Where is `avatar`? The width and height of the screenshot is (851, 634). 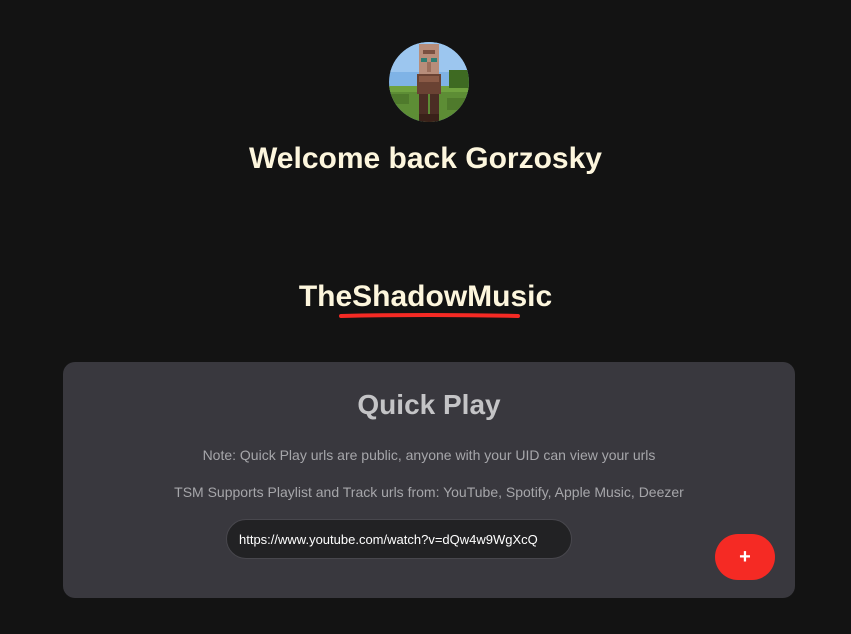 avatar is located at coordinates (429, 82).